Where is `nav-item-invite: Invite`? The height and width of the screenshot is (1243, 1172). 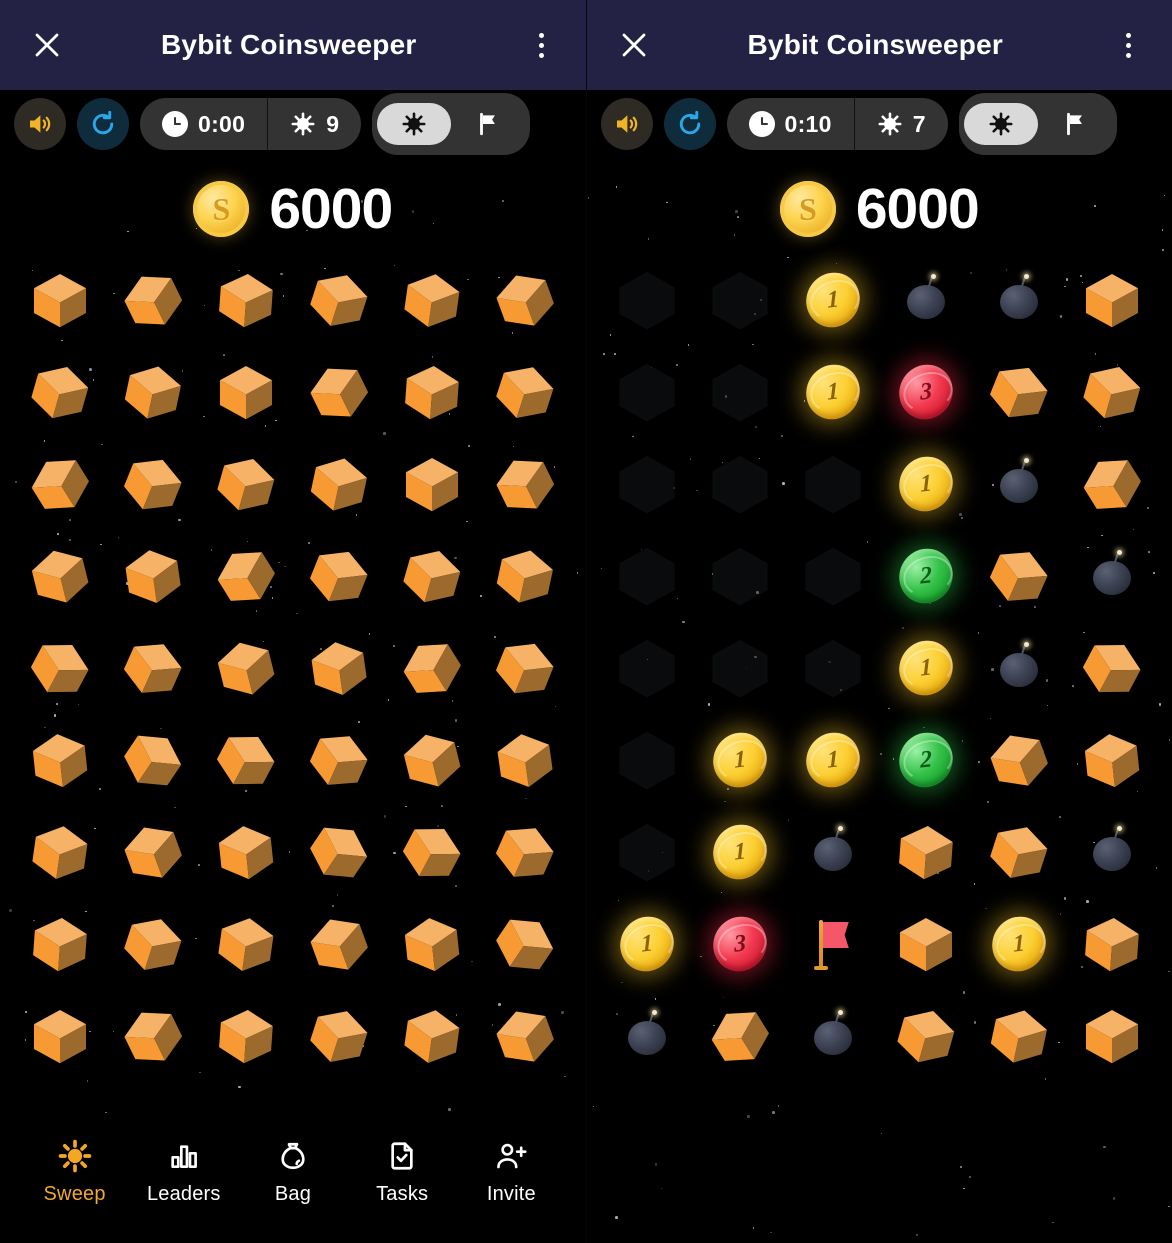
nav-item-invite: Invite is located at coordinates (511, 1172).